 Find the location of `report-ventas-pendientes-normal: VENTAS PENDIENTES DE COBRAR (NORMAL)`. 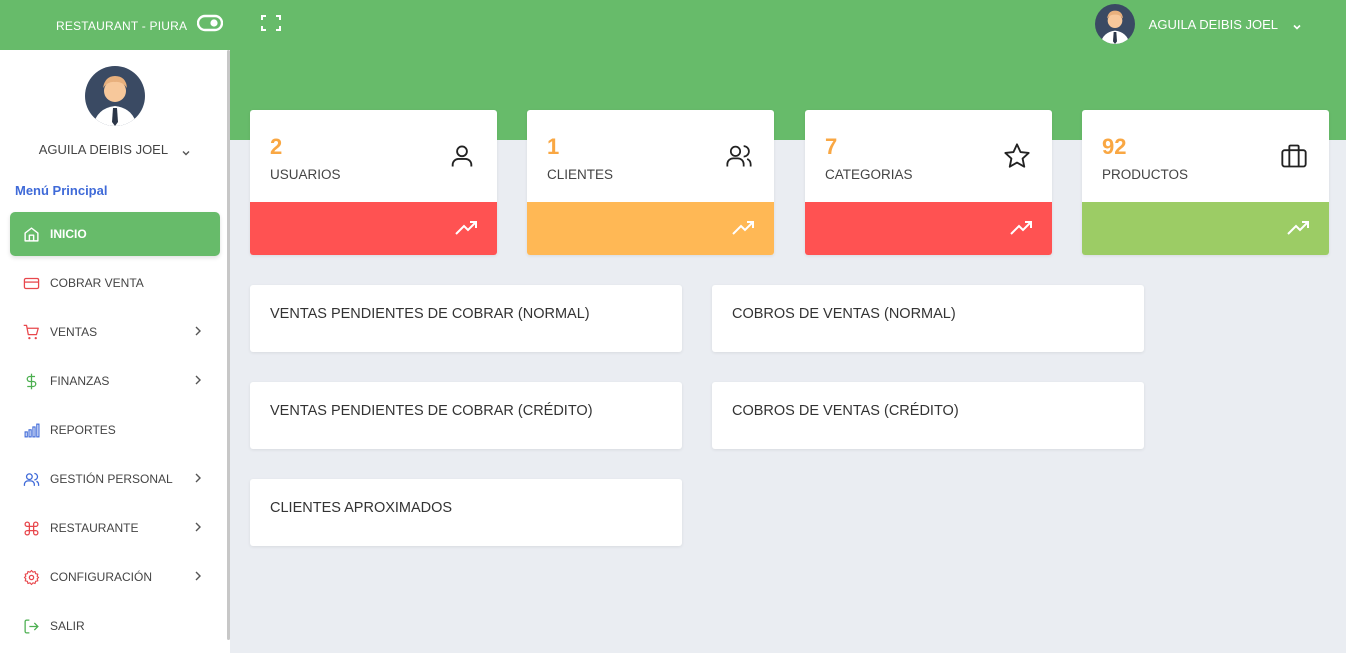

report-ventas-pendientes-normal: VENTAS PENDIENTES DE COBRAR (NORMAL) is located at coordinates (466, 318).